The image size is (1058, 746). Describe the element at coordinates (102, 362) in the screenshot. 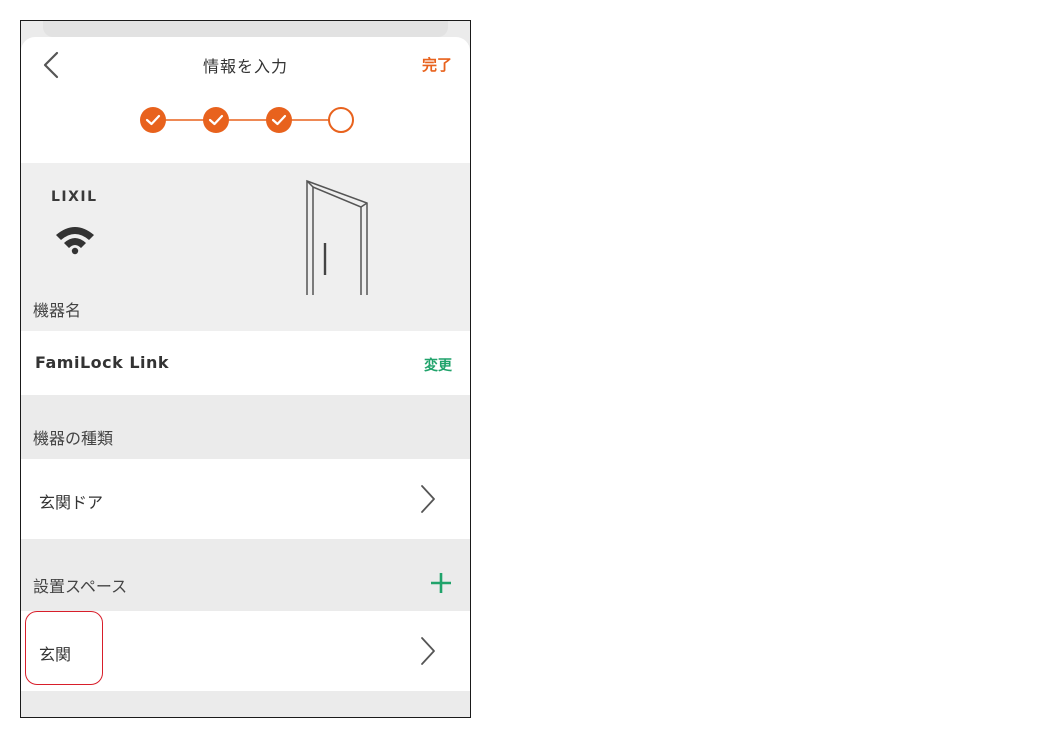

I see `device-name-value: FamiLock Link` at that location.